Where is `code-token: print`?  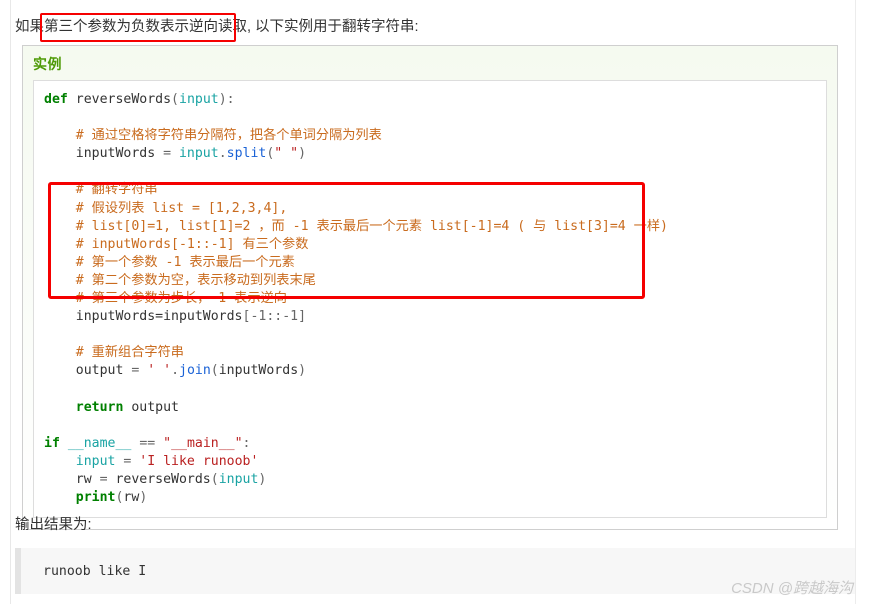 code-token: print is located at coordinates (95, 498).